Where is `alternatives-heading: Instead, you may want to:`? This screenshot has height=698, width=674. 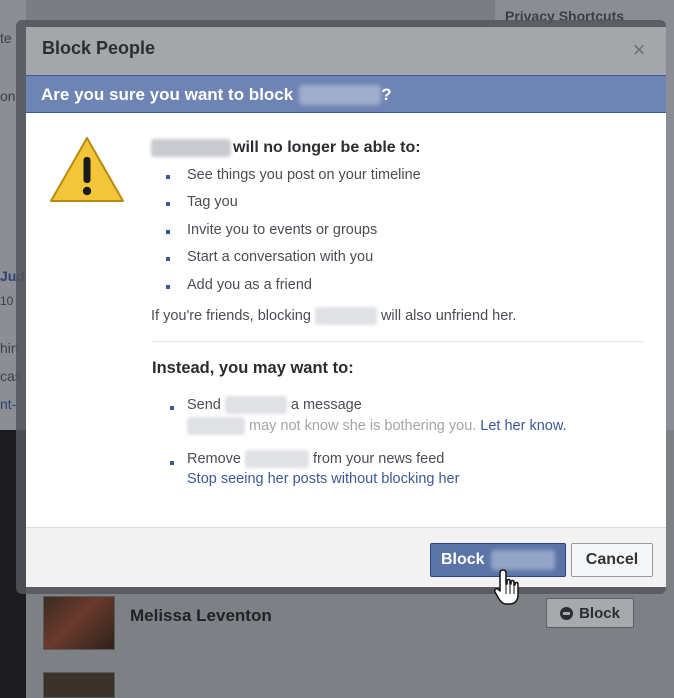 alternatives-heading: Instead, you may want to: is located at coordinates (253, 368).